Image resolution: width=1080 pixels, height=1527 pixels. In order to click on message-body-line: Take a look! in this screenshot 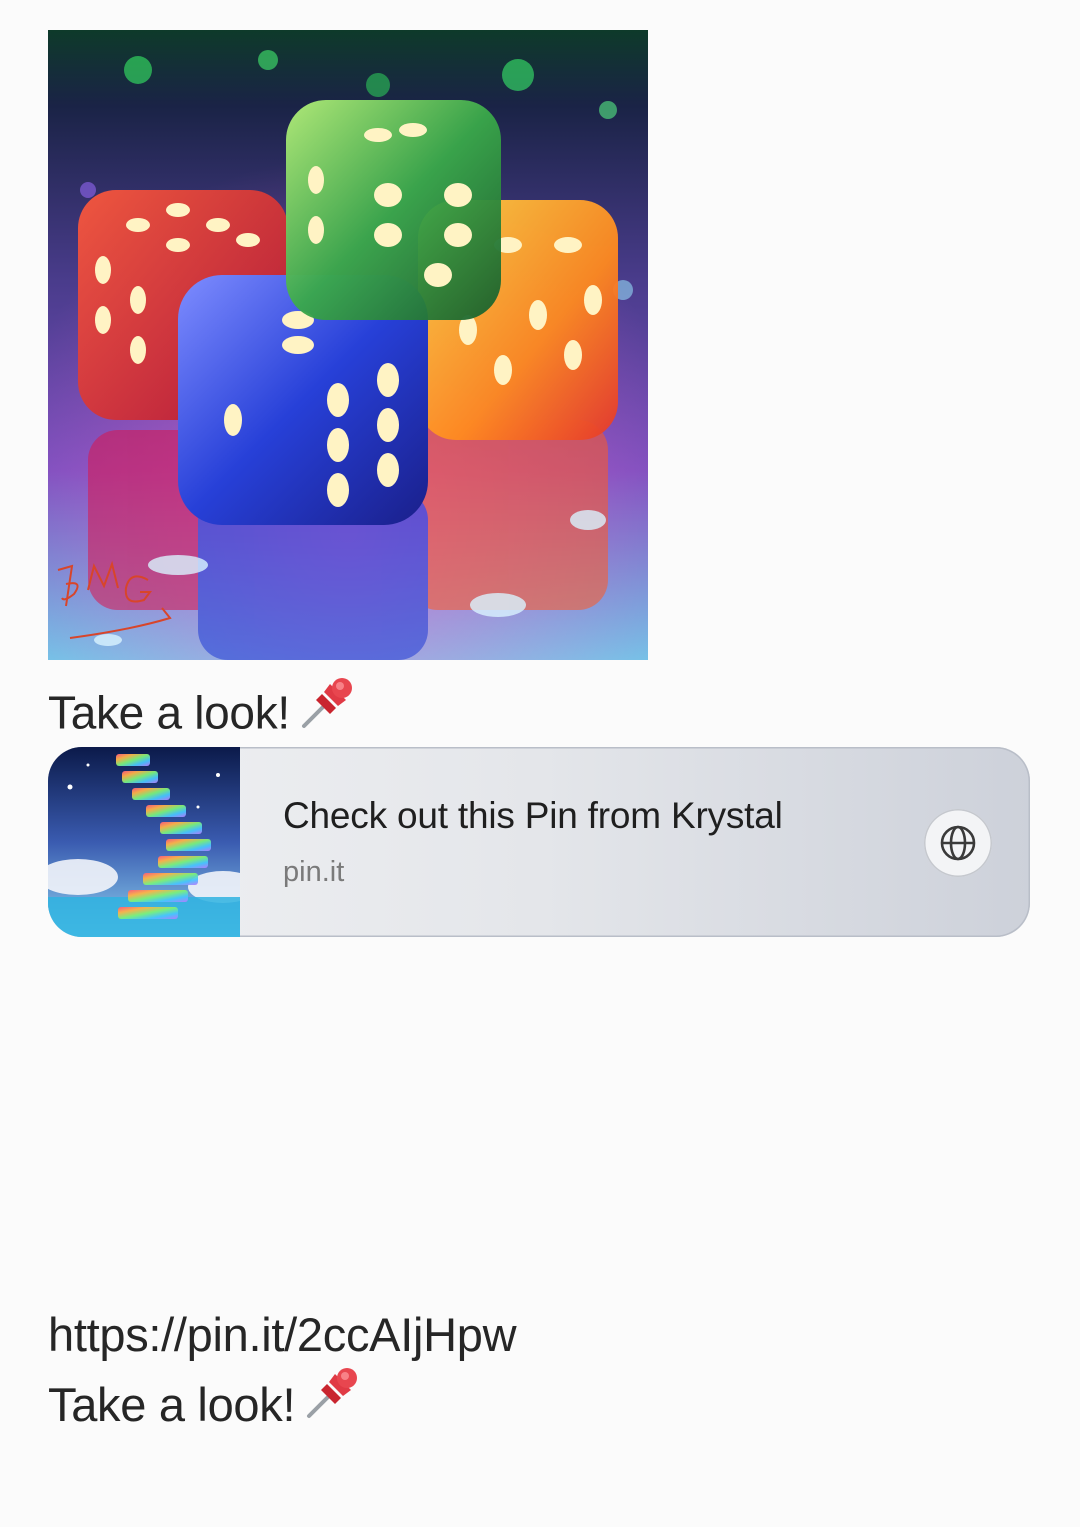, I will do `click(282, 1407)`.